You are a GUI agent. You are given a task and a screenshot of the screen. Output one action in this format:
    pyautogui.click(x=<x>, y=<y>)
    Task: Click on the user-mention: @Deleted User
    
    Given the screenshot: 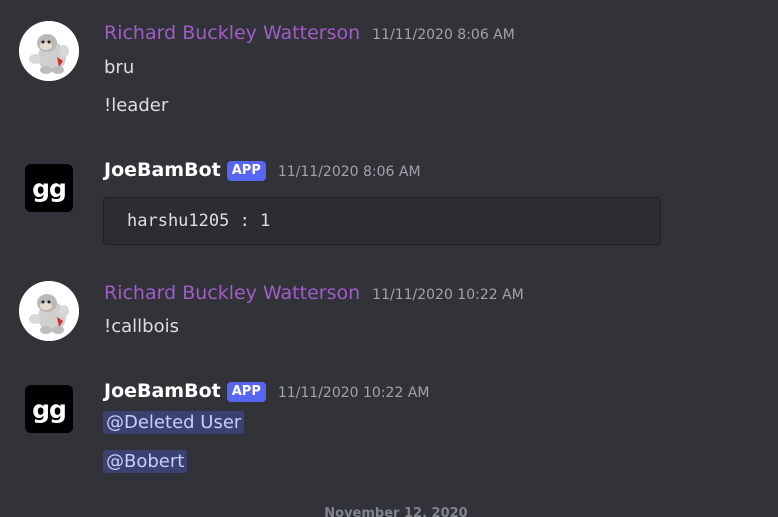 What is the action you would take?
    pyautogui.click(x=174, y=422)
    